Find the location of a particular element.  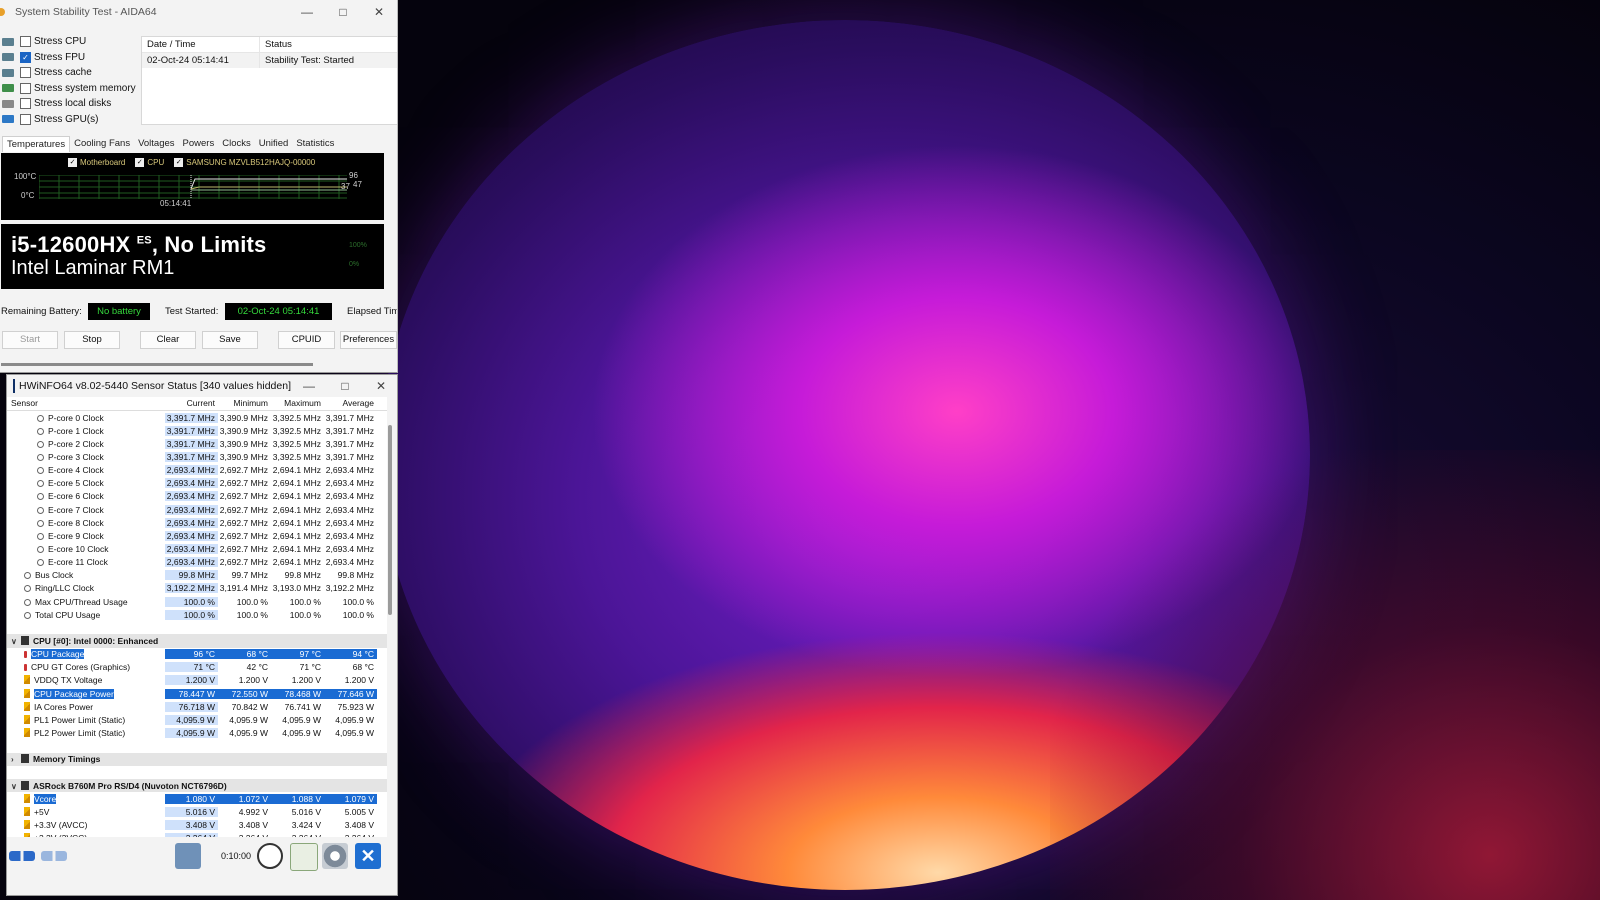

minimum-value: 3,191.4 MHz is located at coordinates (243, 588).